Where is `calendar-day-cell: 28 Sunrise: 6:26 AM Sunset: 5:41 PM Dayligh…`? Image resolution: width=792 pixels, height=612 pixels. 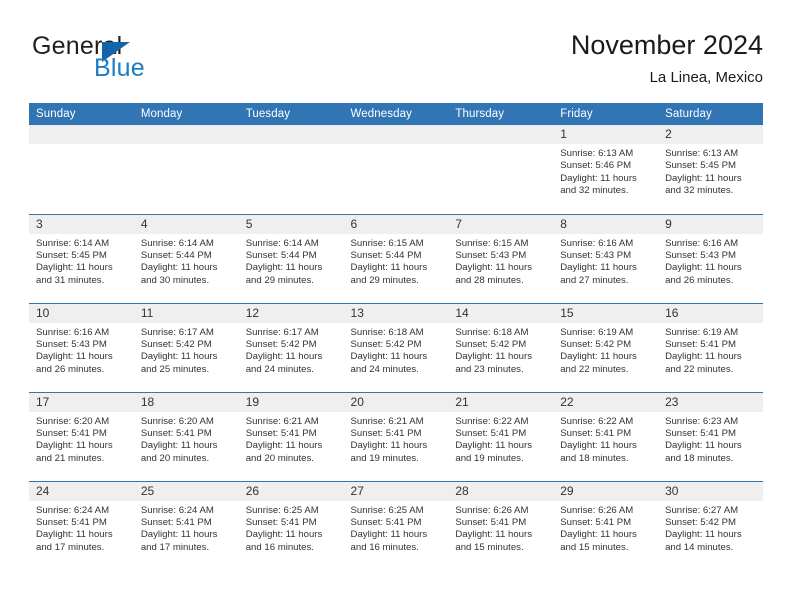
calendar-day-cell: 28 Sunrise: 6:26 AM Sunset: 5:41 PM Dayligh… is located at coordinates (501, 525).